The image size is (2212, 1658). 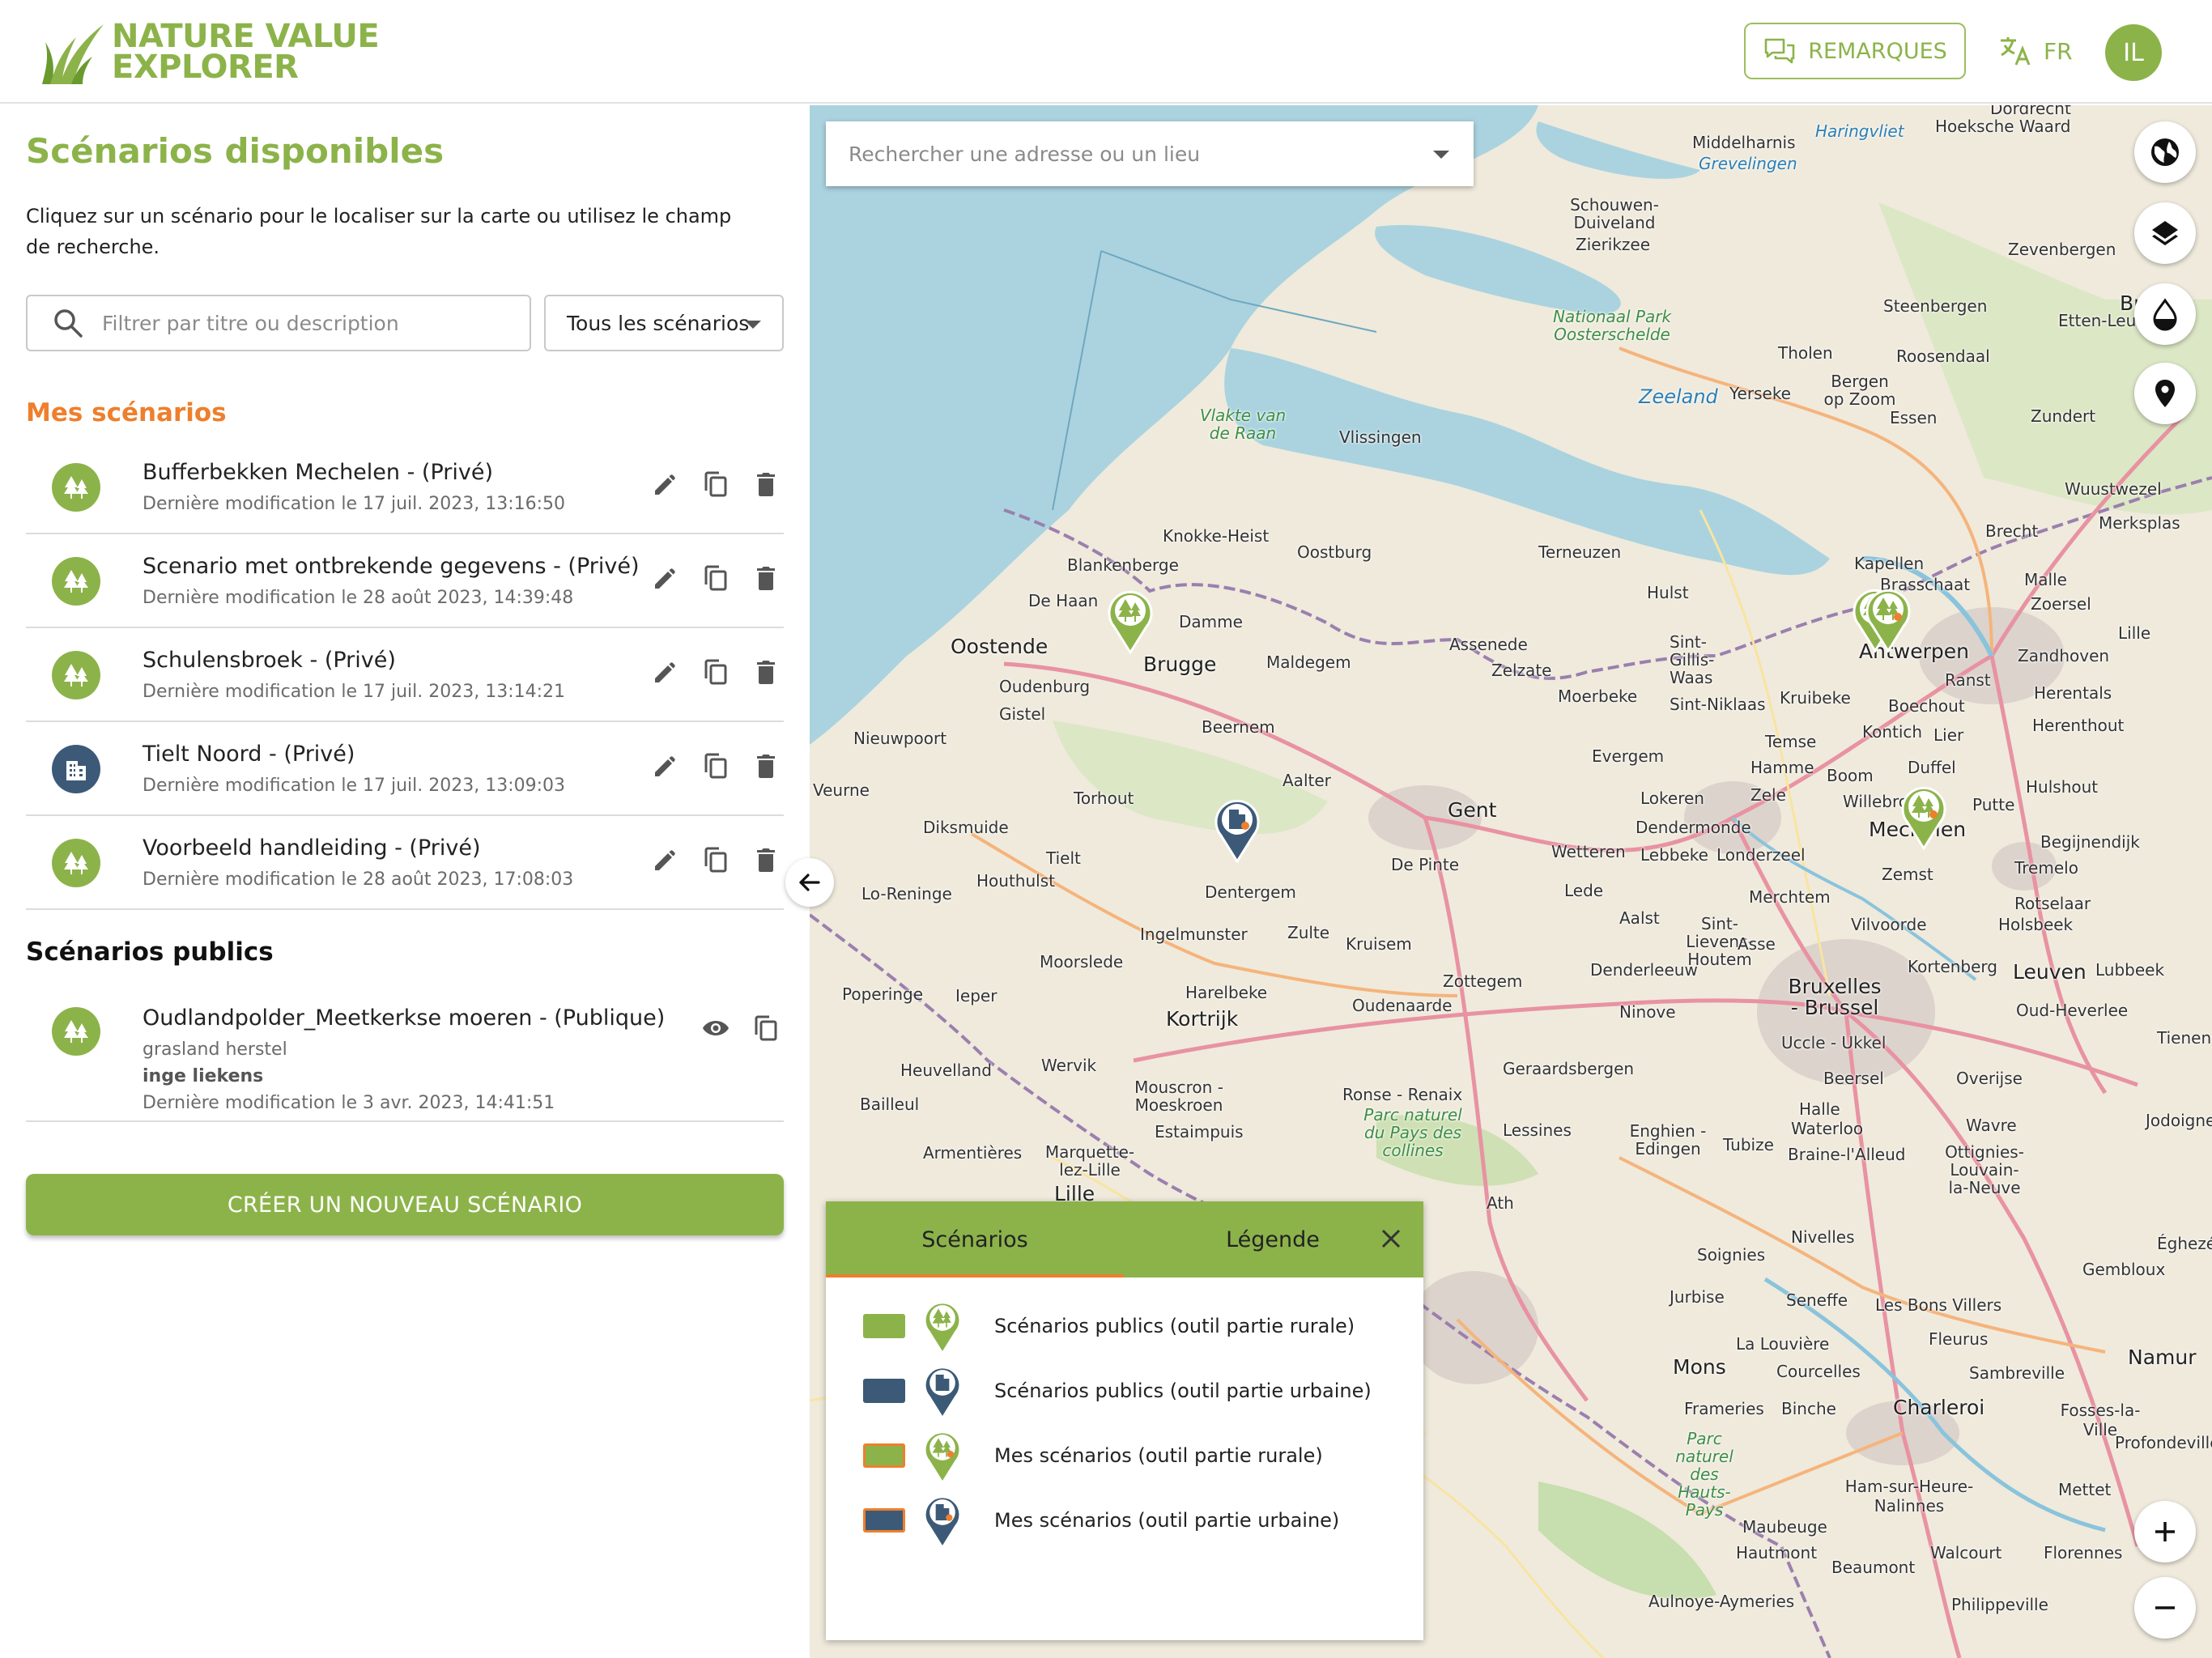 I want to click on scenario-marker-urban-mine, so click(x=1237, y=829).